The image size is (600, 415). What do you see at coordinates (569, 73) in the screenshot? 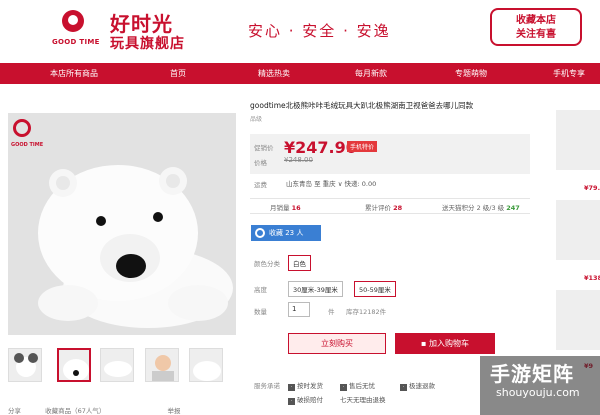
I see `nav-item-mobile: 手机专享` at bounding box center [569, 73].